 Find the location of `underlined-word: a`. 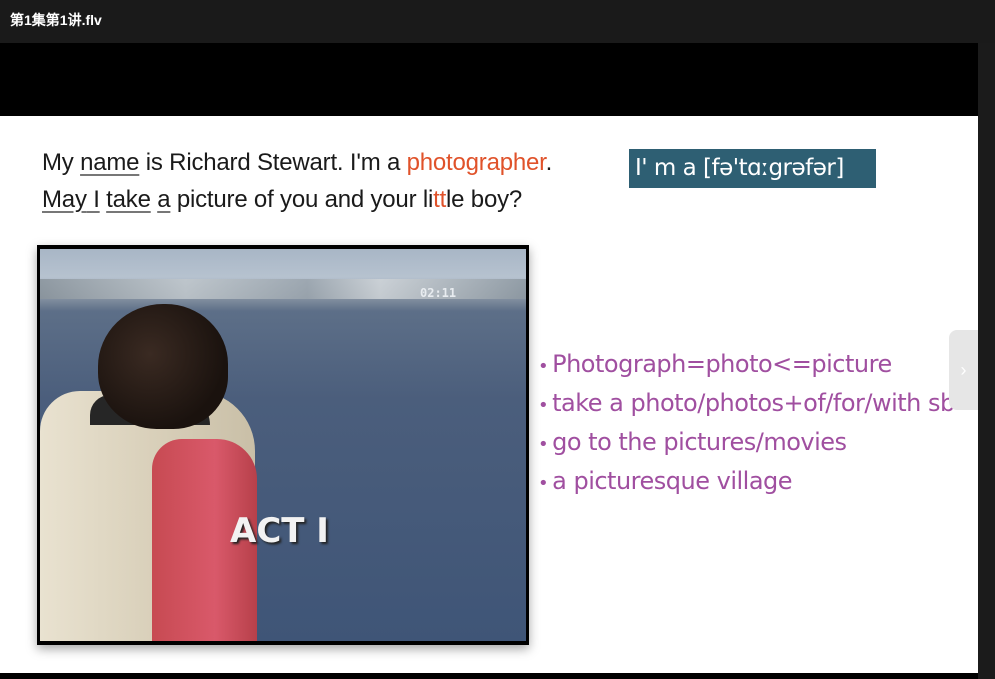

underlined-word: a is located at coordinates (164, 199).